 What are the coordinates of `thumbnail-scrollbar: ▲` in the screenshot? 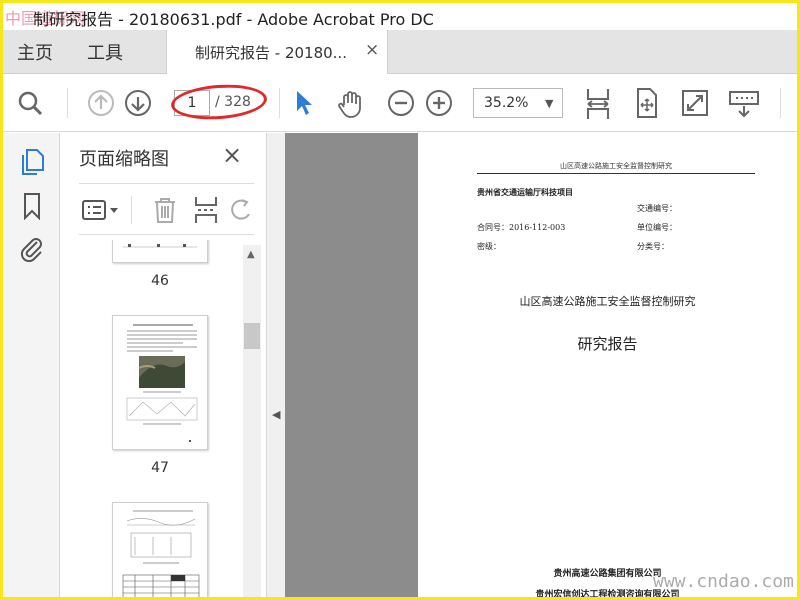 It's located at (252, 421).